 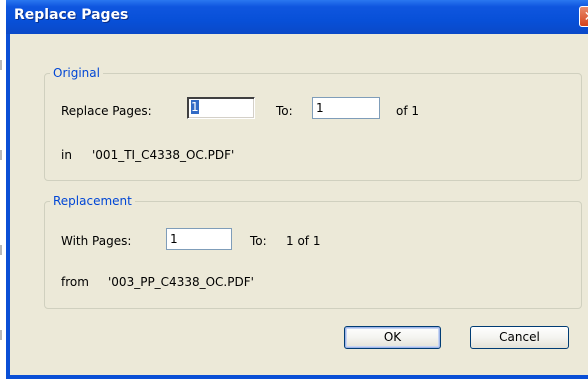 I want to click on original-legend: Original, so click(x=76, y=73).